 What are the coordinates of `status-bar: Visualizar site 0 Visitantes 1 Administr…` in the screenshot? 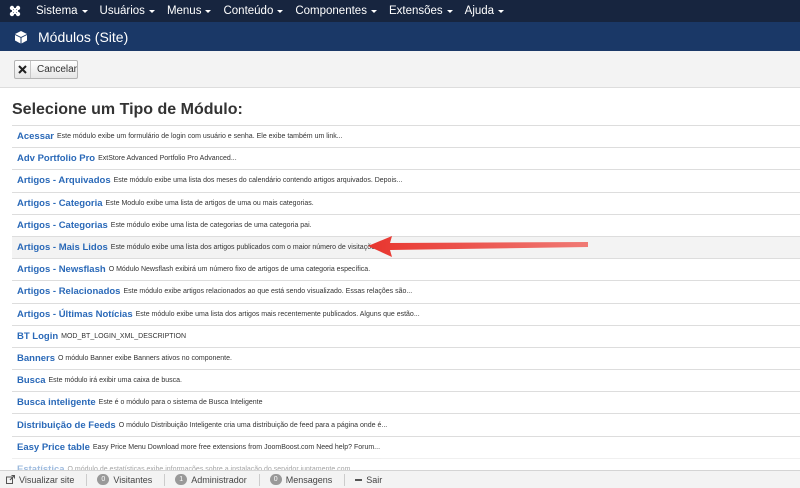 It's located at (400, 479).